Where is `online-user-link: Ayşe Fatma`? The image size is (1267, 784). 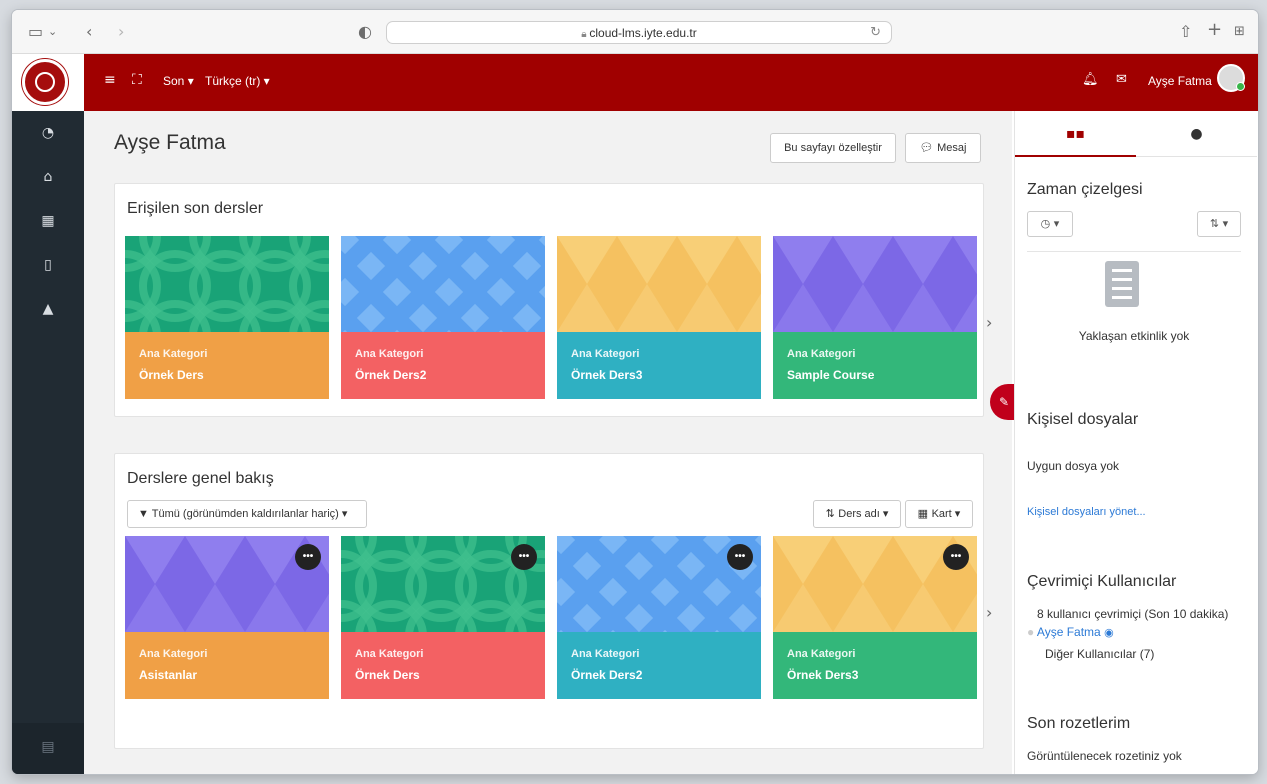 online-user-link: Ayşe Fatma is located at coordinates (1069, 632).